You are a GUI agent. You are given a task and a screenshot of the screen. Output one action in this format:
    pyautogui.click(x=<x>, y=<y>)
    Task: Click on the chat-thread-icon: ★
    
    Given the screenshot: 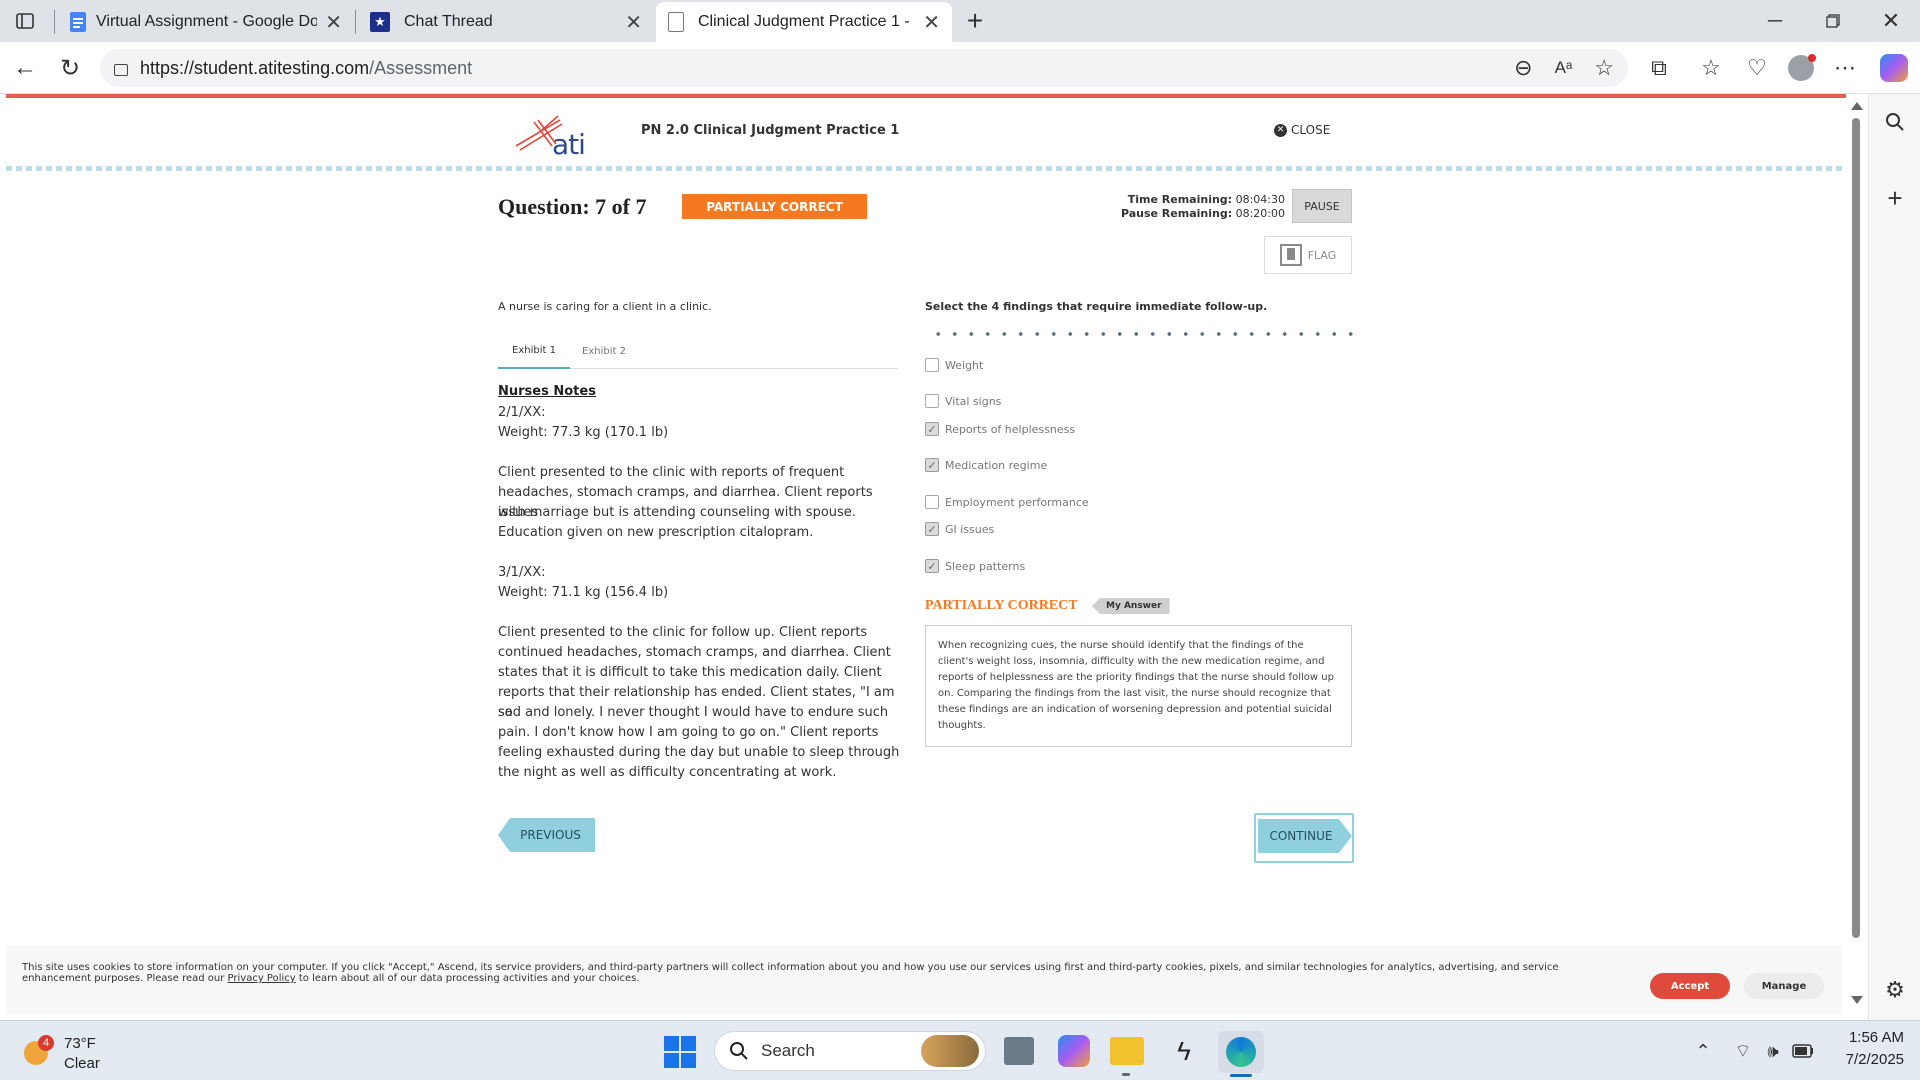 What is the action you would take?
    pyautogui.click(x=380, y=22)
    